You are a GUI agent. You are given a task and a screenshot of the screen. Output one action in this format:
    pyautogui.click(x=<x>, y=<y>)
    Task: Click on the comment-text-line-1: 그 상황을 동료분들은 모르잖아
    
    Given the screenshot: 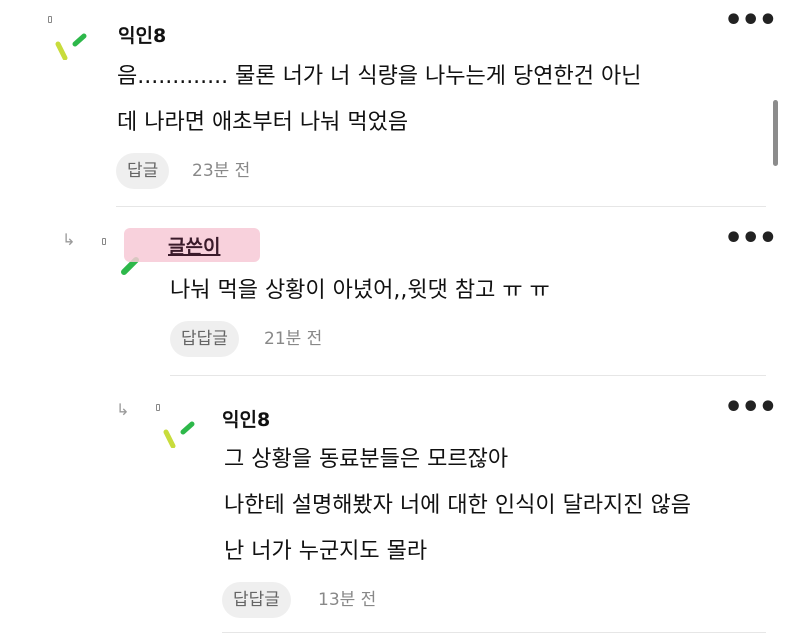 What is the action you would take?
    pyautogui.click(x=366, y=459)
    